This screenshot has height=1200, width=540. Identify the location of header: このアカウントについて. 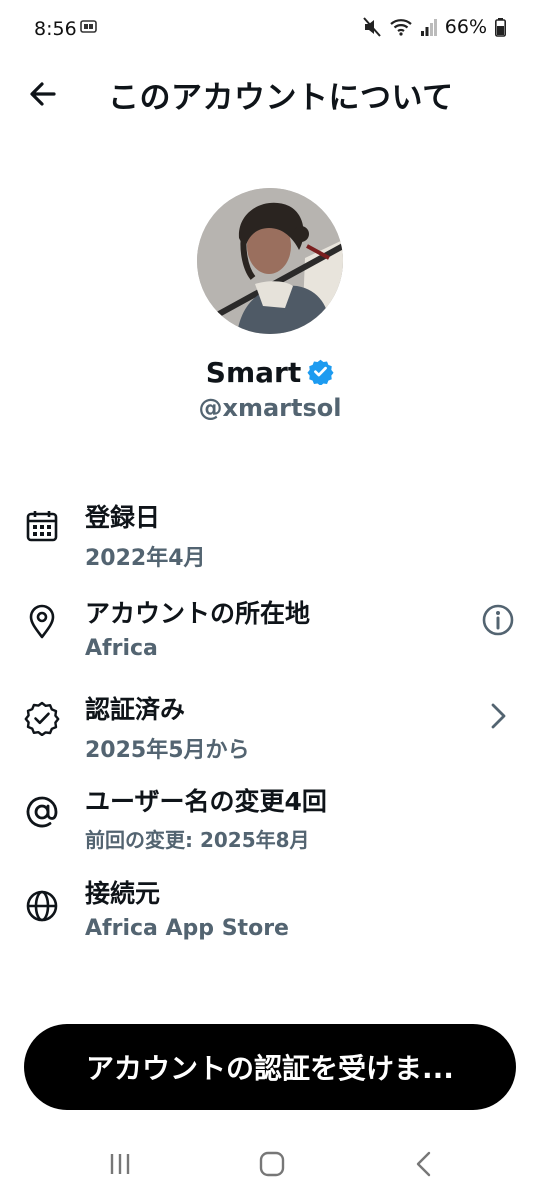
(270, 93).